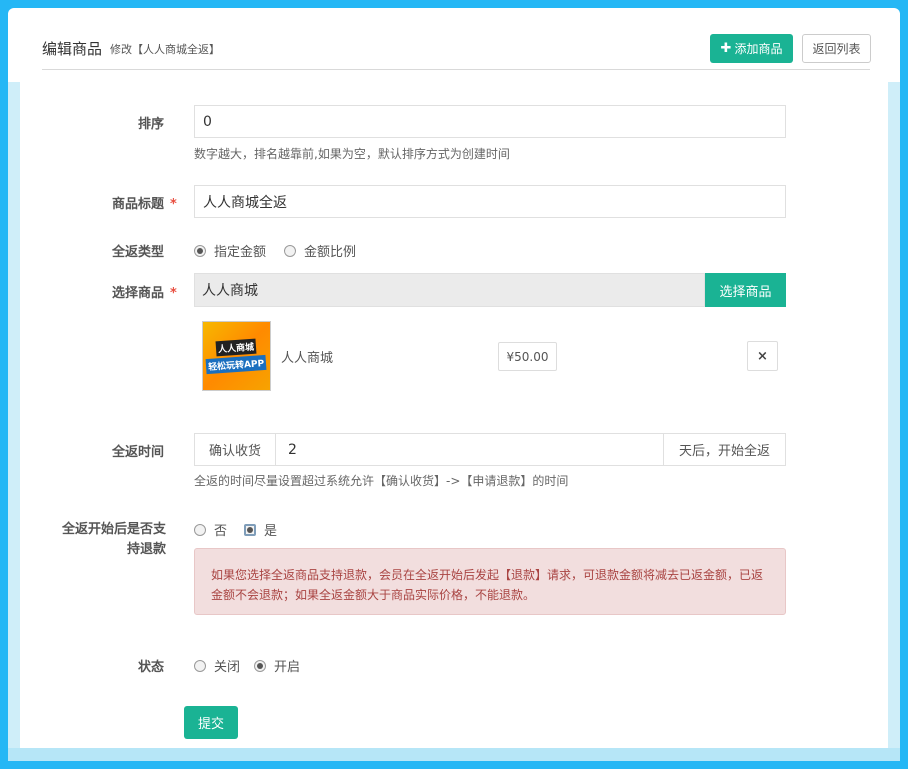 The image size is (908, 769). What do you see at coordinates (138, 293) in the screenshot?
I see `select-goods-label-text: 选择商品` at bounding box center [138, 293].